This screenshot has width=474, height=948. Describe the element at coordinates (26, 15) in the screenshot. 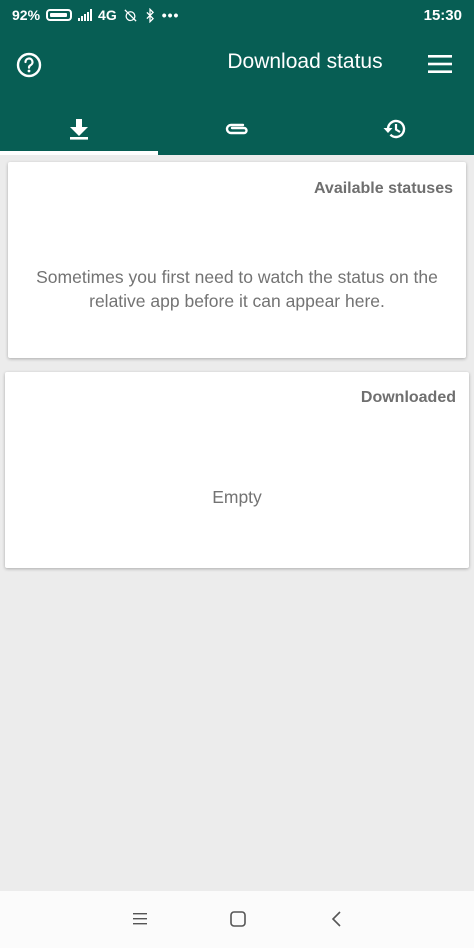

I see `battery-percent: 92%` at that location.